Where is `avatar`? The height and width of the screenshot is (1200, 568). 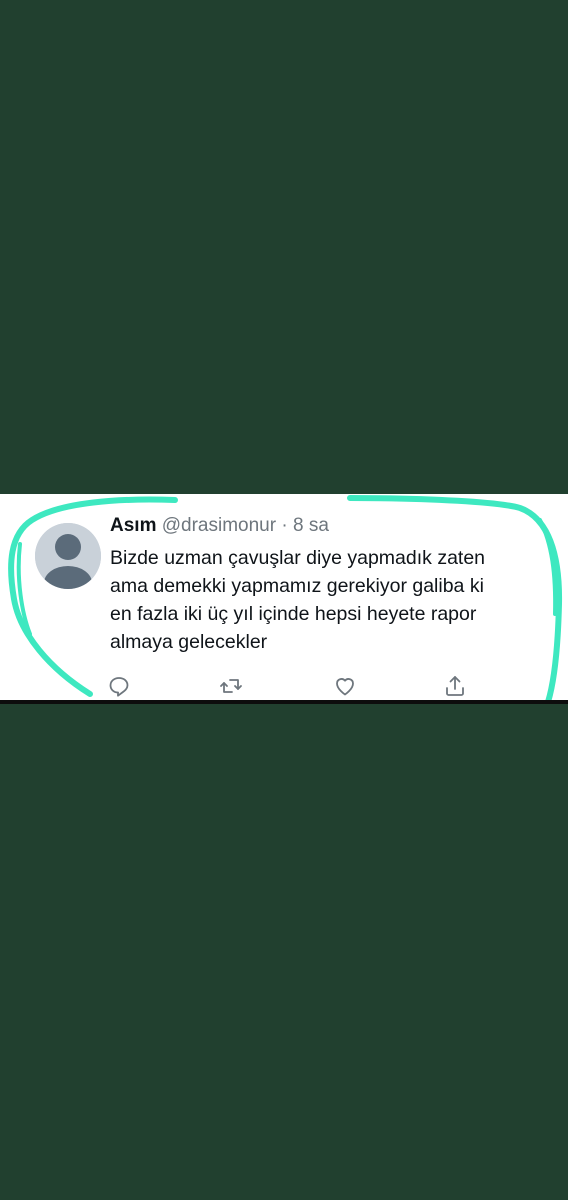 avatar is located at coordinates (68, 556).